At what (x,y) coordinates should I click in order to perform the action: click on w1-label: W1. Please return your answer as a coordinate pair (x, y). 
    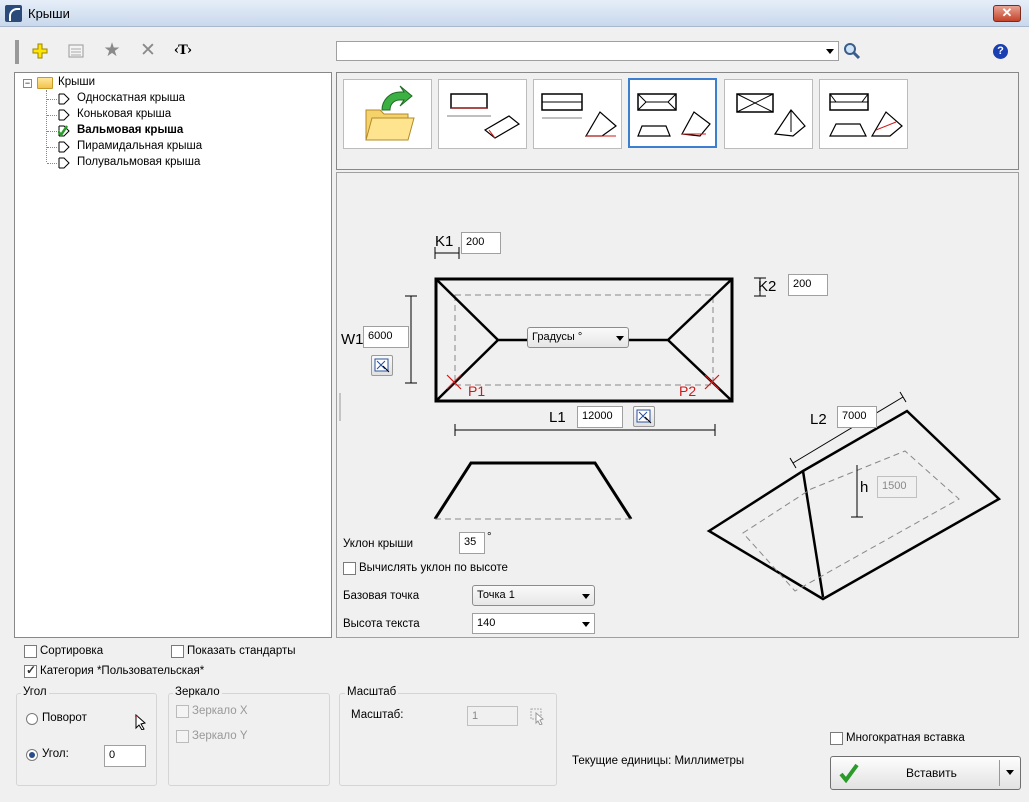
    Looking at the image, I should click on (352, 339).